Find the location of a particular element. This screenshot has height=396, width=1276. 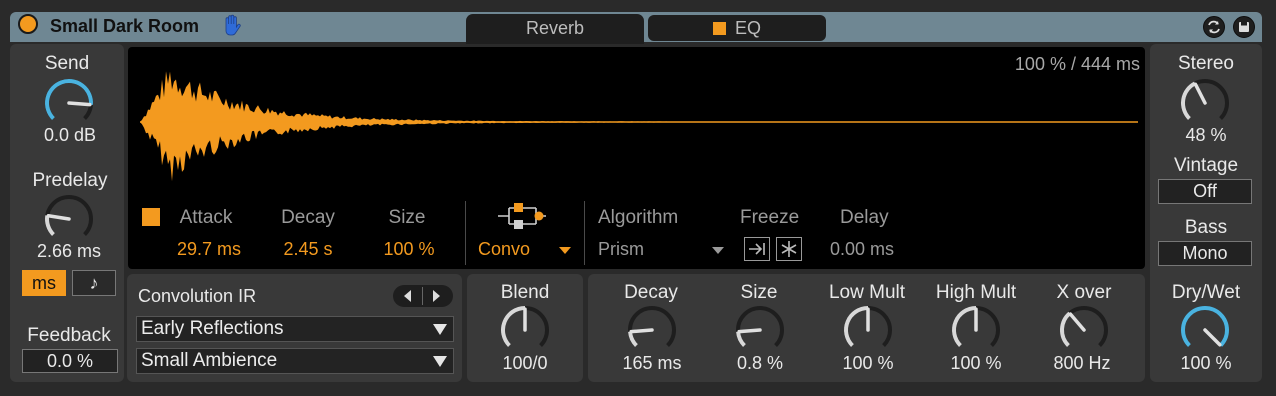

tab-eq-label: EQ is located at coordinates (747, 28).